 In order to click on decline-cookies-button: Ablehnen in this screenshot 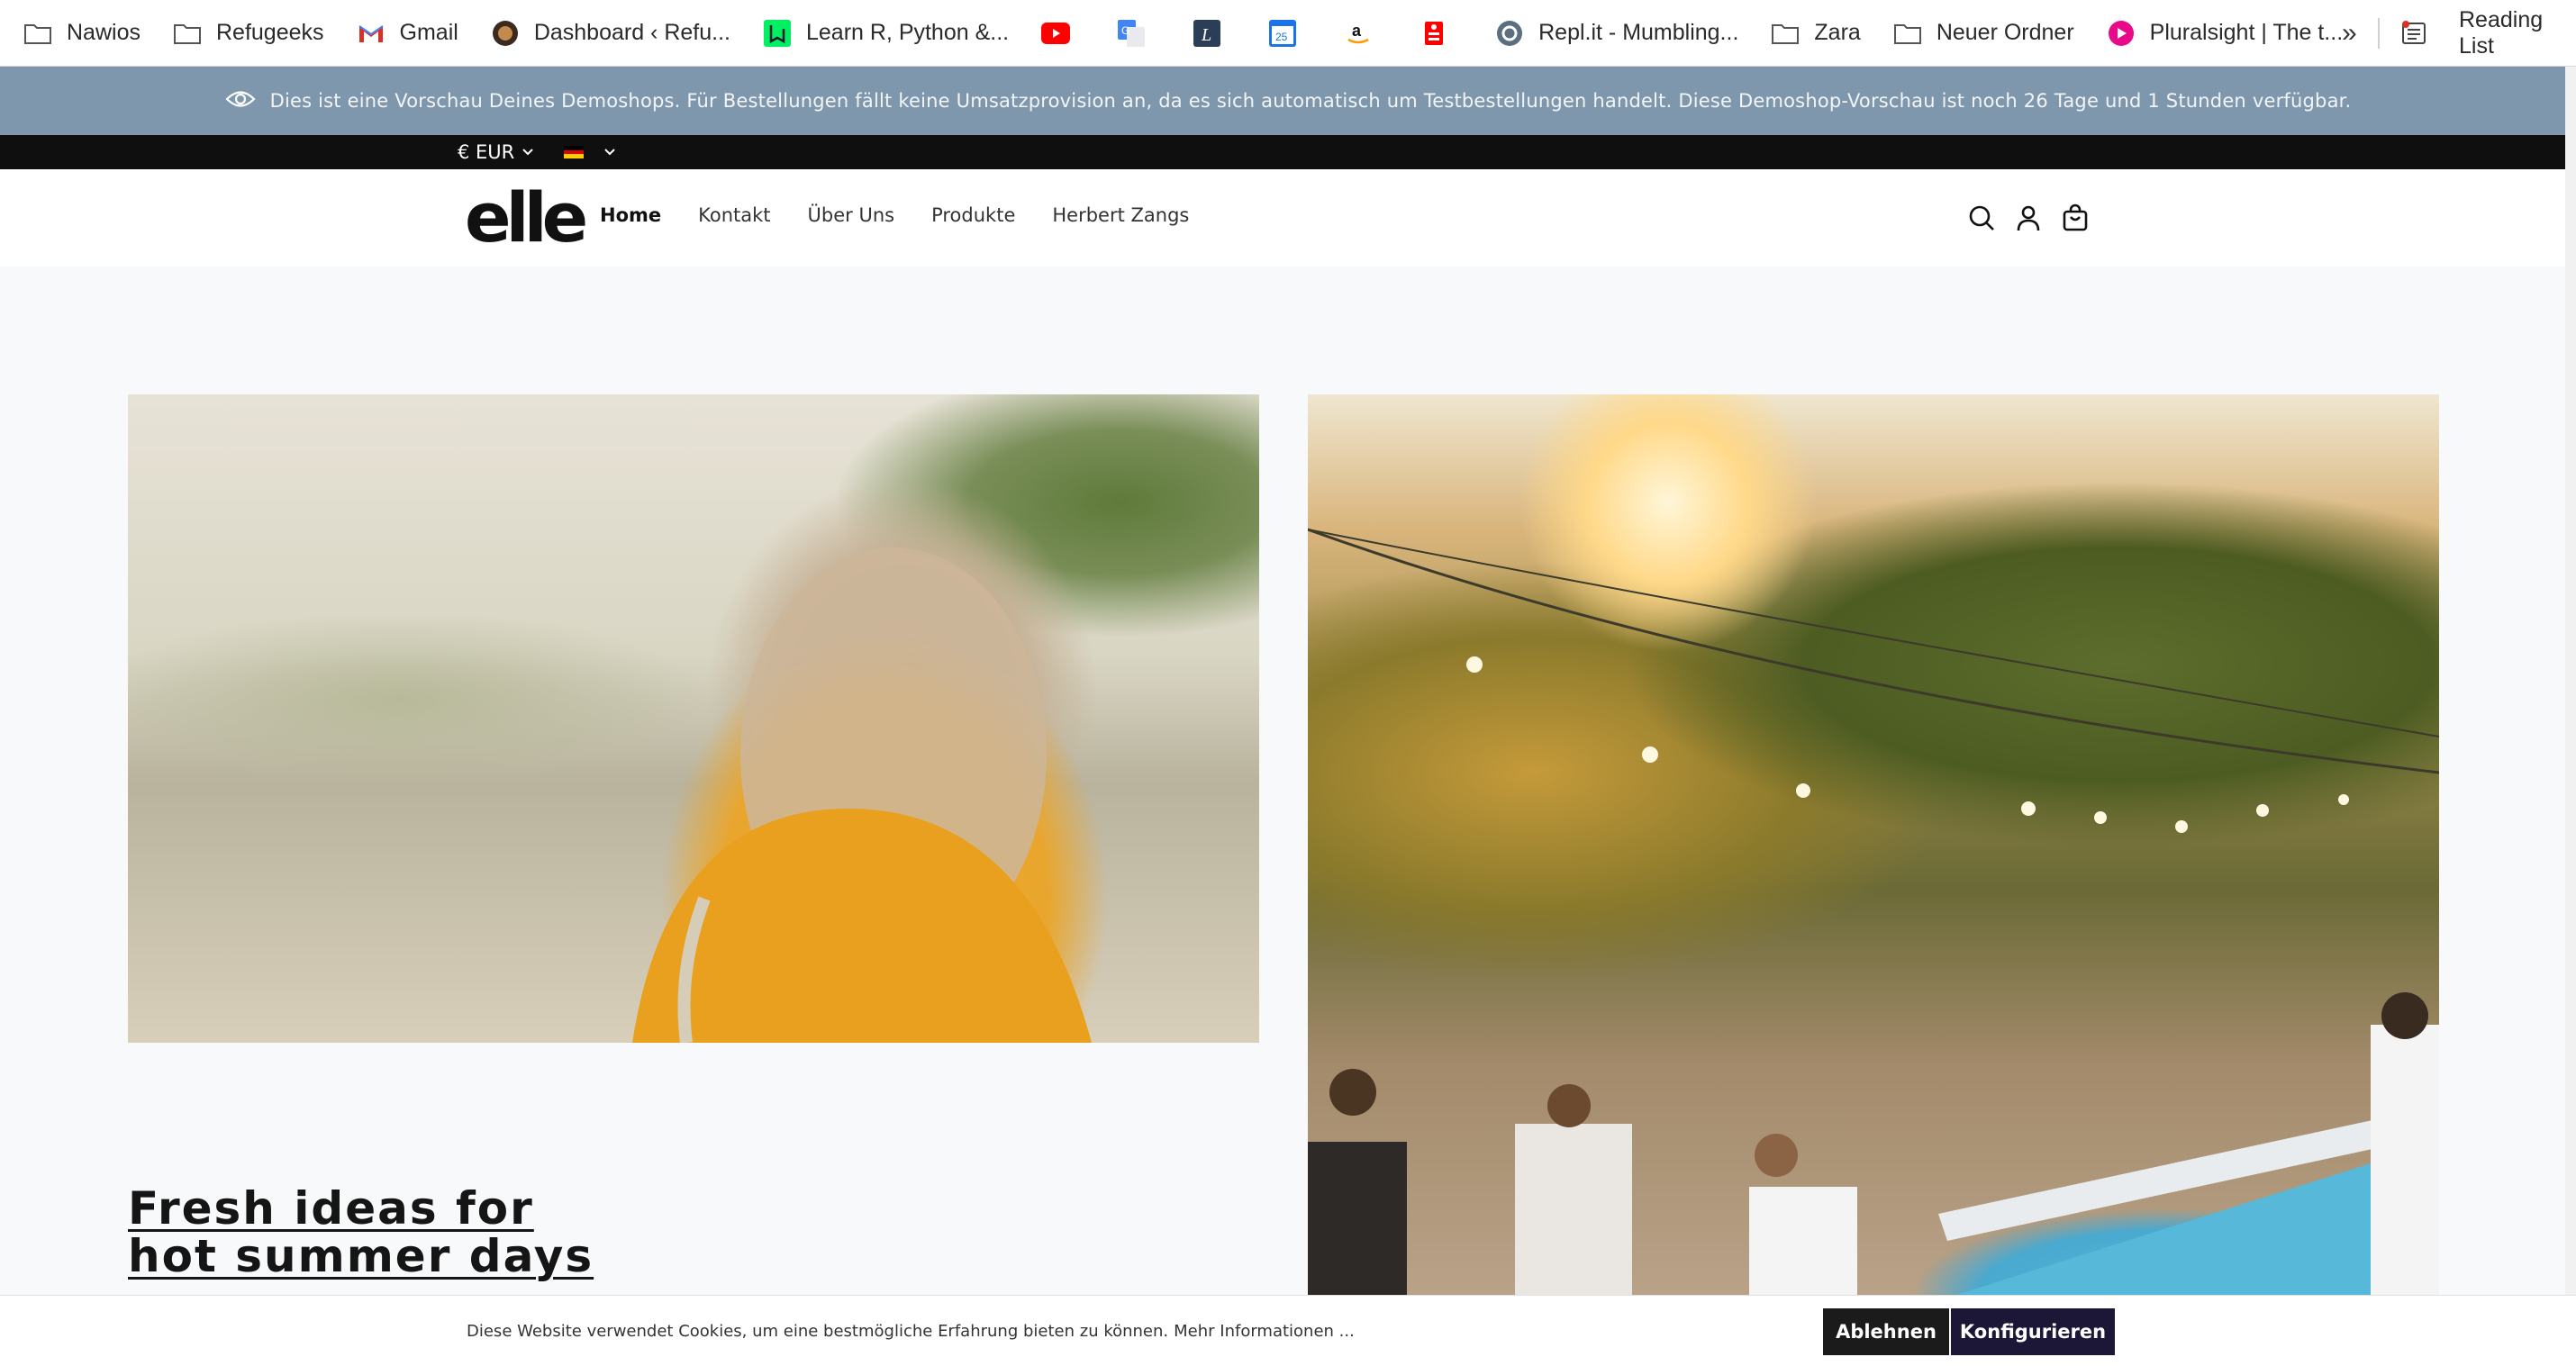, I will do `click(1886, 1331)`.